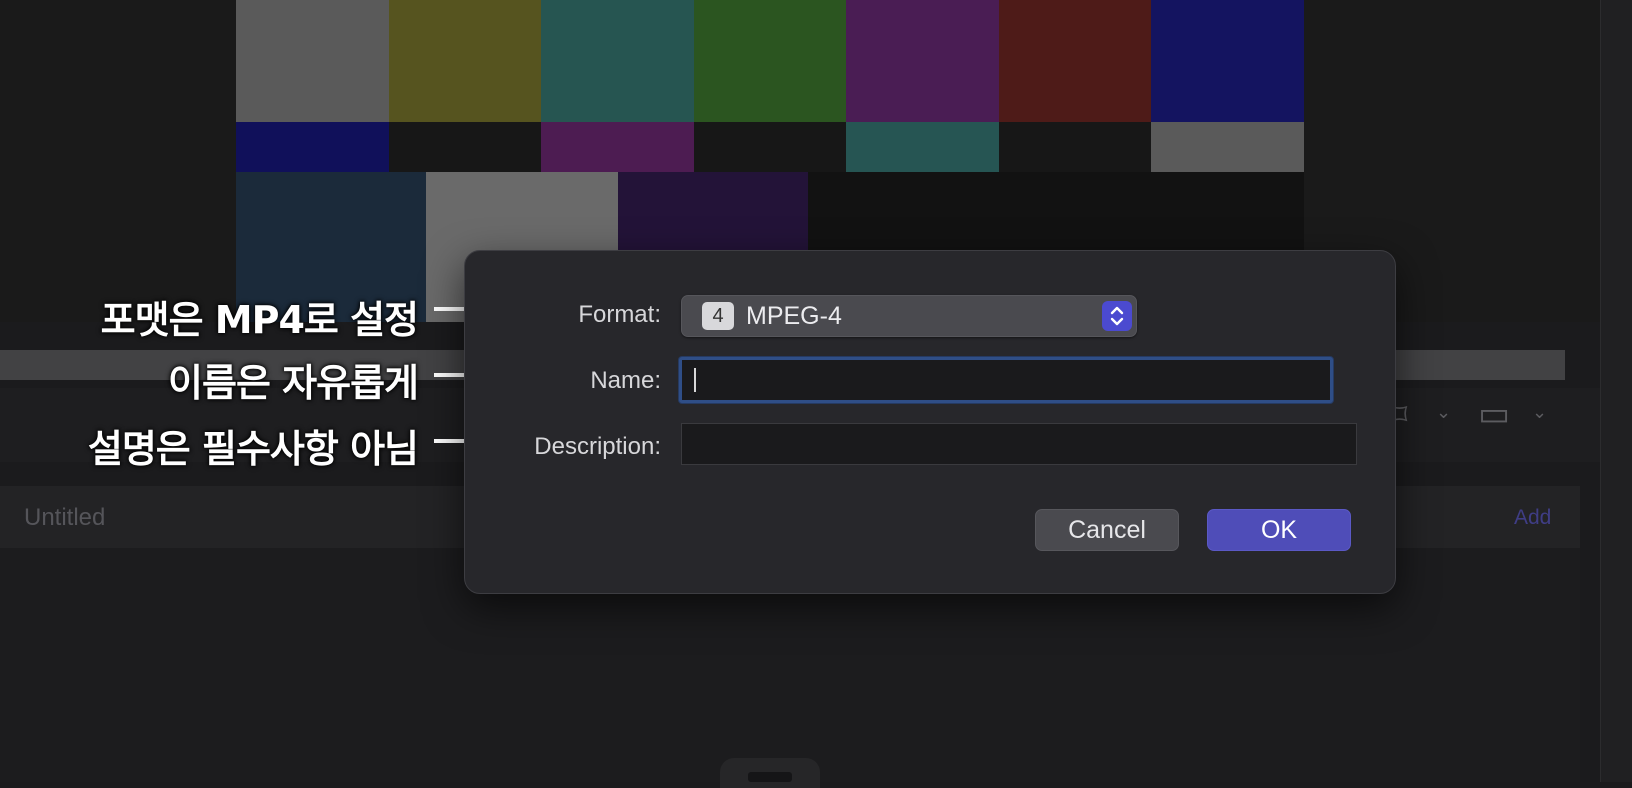 Image resolution: width=1632 pixels, height=788 pixels. I want to click on description-field, so click(1019, 444).